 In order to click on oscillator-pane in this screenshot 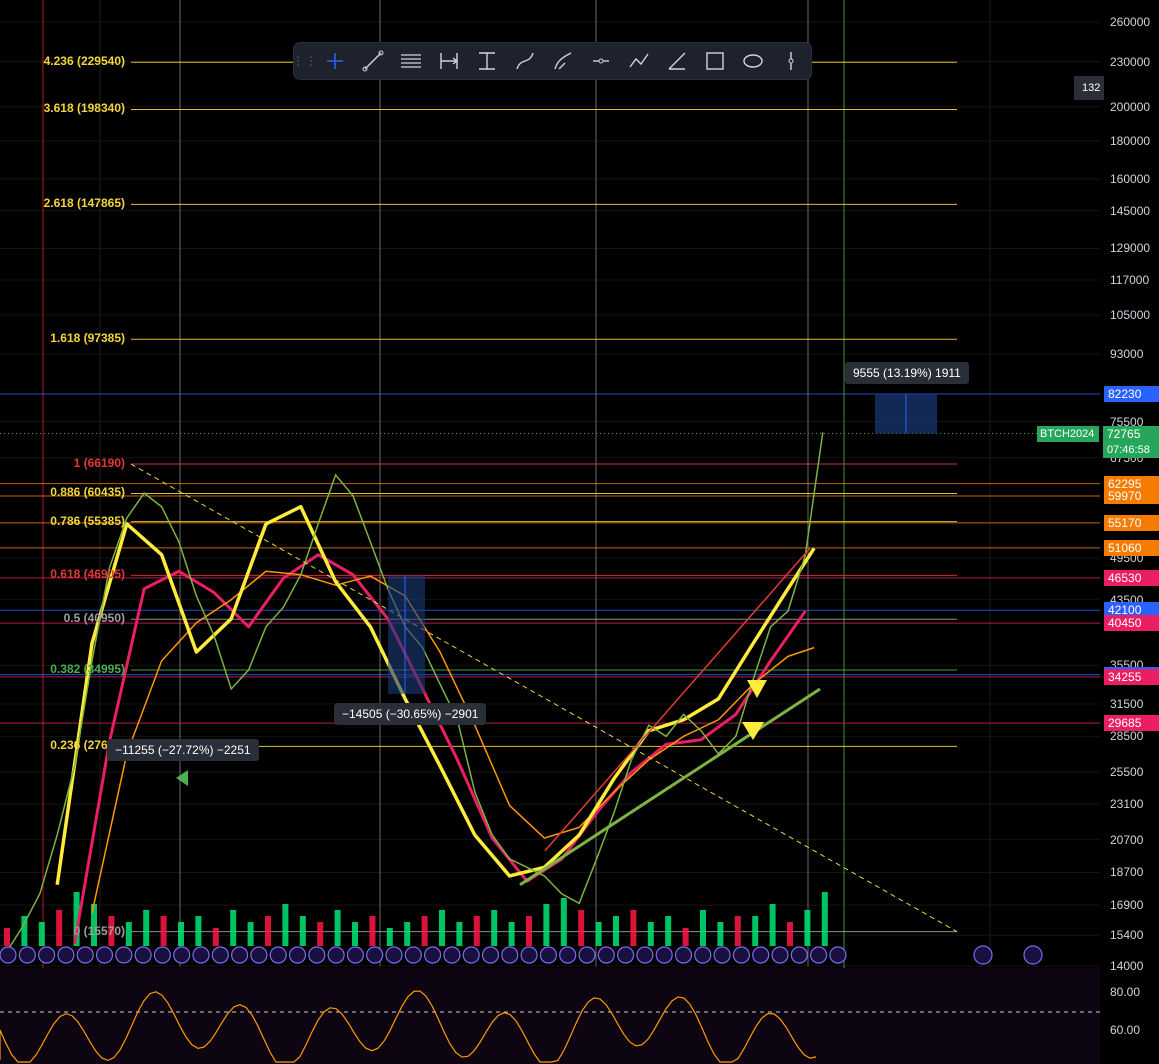, I will do `click(550, 1016)`.